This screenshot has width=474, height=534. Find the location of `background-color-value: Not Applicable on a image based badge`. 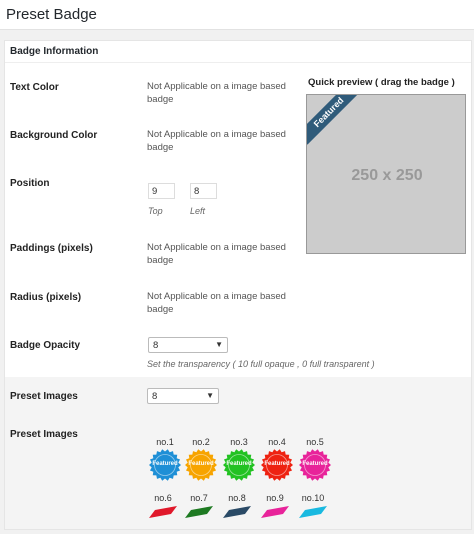

background-color-value: Not Applicable on a image based badge is located at coordinates (216, 141).